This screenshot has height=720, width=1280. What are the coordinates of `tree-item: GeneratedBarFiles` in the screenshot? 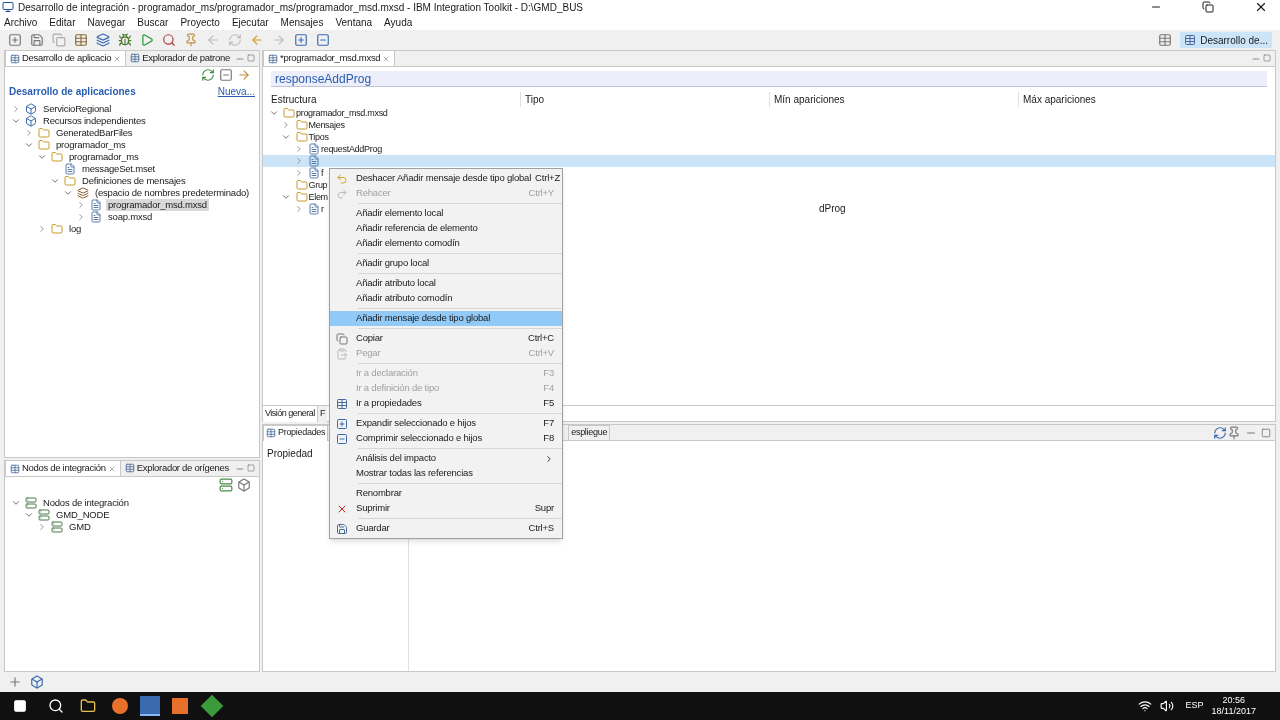 It's located at (94, 133).